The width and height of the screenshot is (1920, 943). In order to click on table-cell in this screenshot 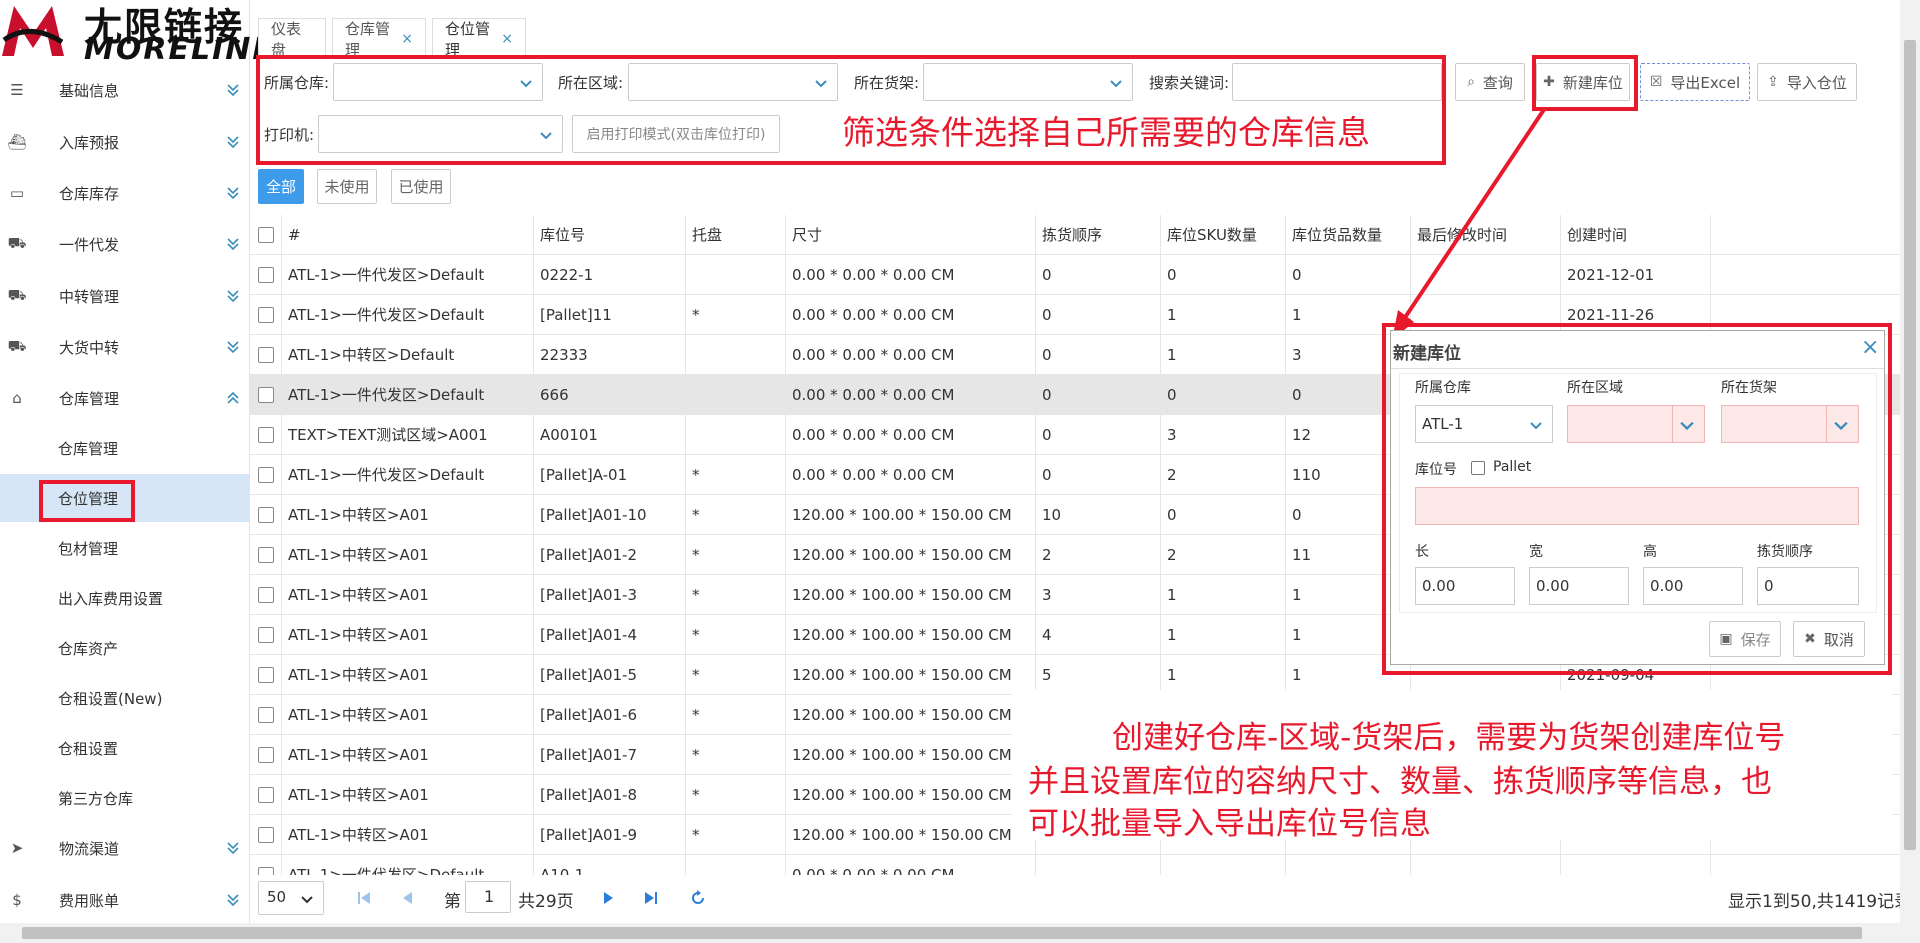, I will do `click(1098, 865)`.